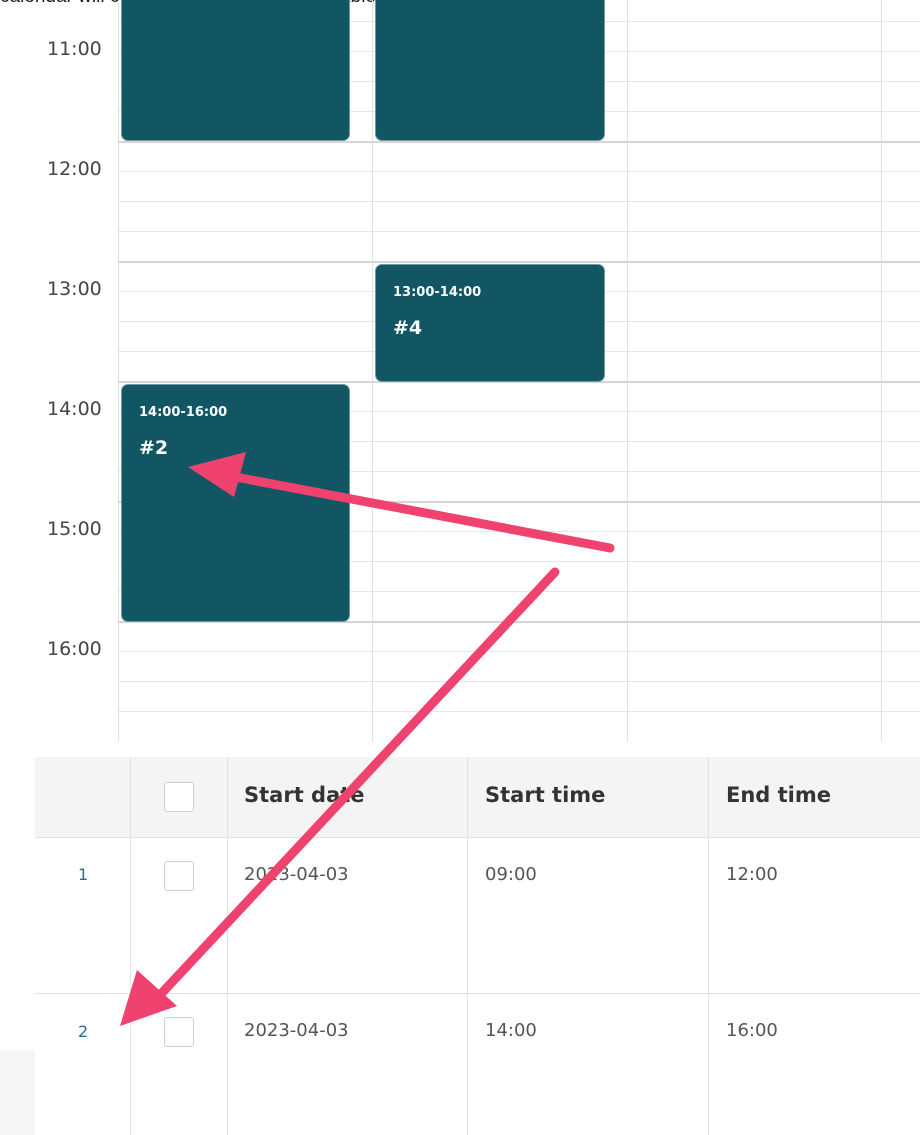 This screenshot has height=1135, width=920. I want to click on cell-start-time: 09:00, so click(511, 874).